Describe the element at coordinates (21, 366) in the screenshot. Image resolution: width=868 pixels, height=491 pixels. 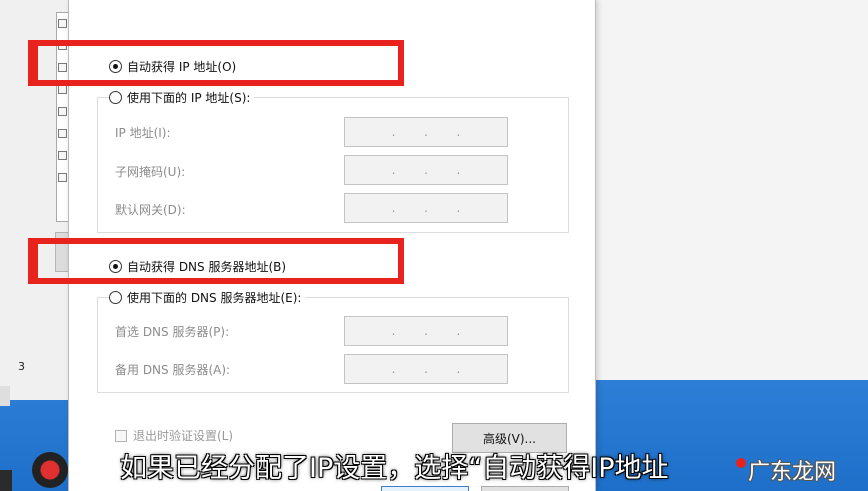
I see `background-number: 3` at that location.